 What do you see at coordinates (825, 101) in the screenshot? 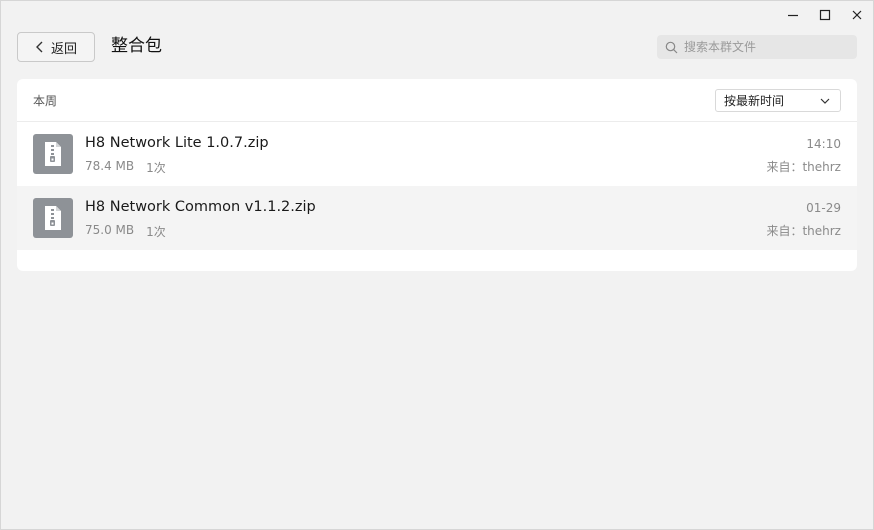
I see `chevron-down-icon` at bounding box center [825, 101].